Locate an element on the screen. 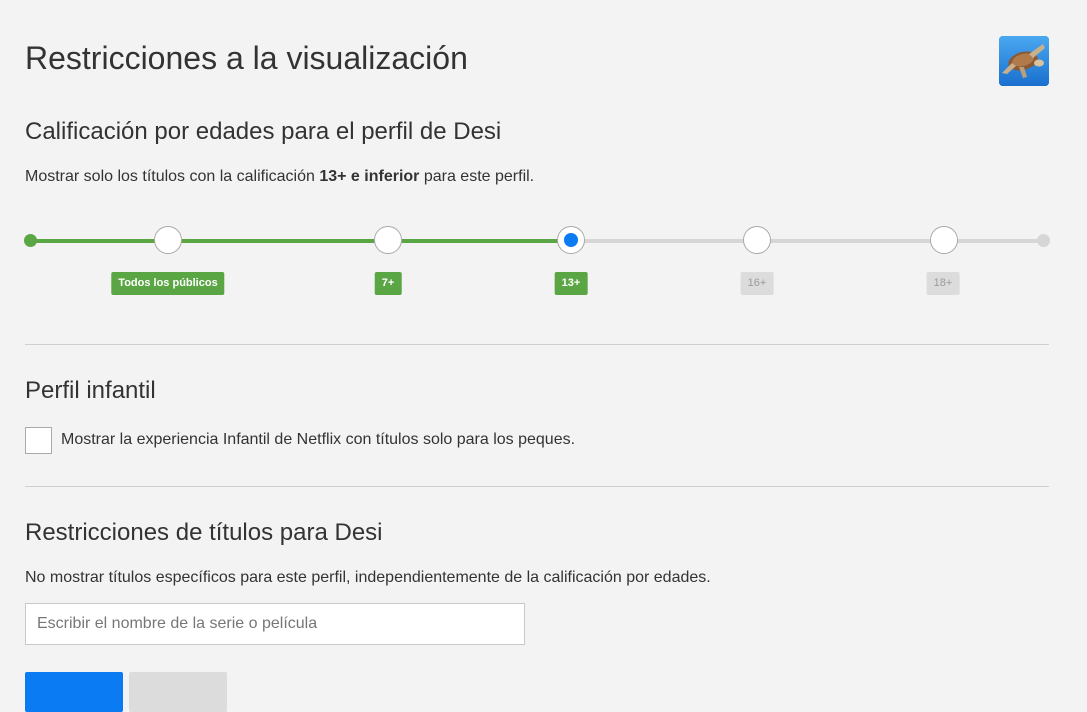 The height and width of the screenshot is (712, 1087). slider-track-unfilled is located at coordinates (807, 241).